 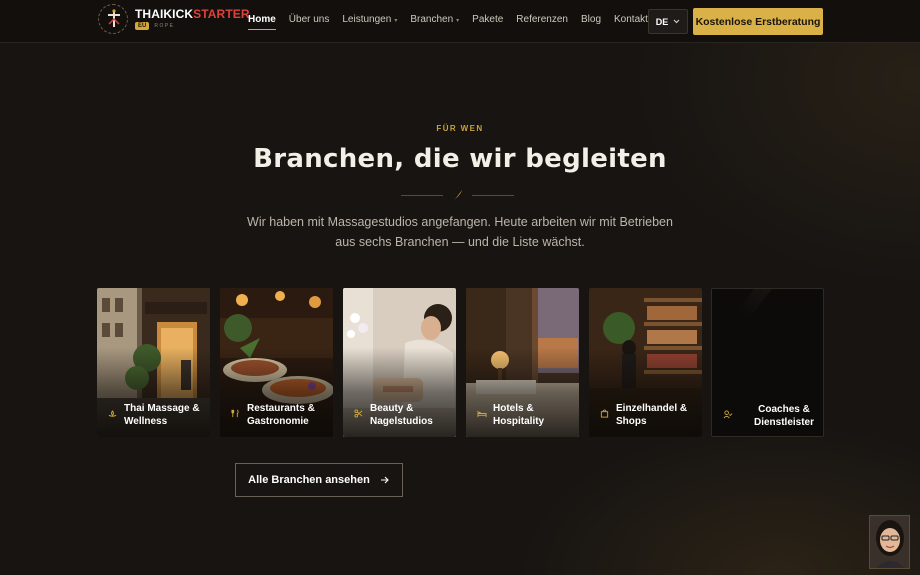 I want to click on card-label: Thai Massage & Wellness, so click(x=162, y=415).